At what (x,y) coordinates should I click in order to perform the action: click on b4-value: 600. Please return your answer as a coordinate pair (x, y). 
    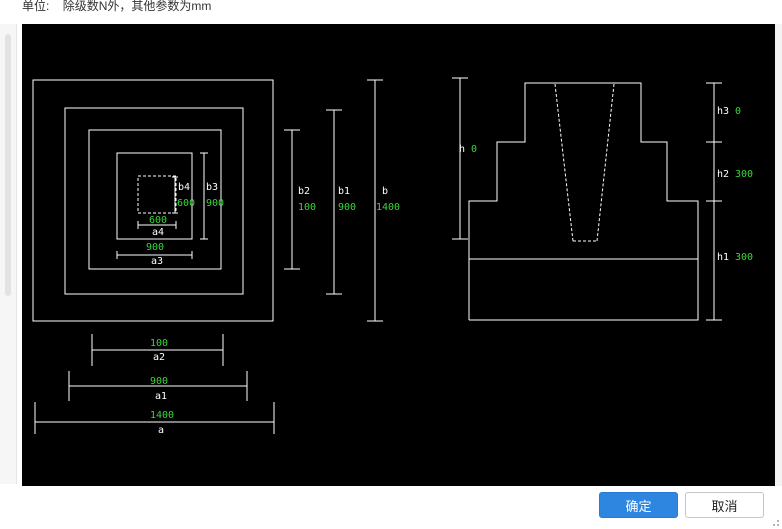
    Looking at the image, I should click on (186, 203).